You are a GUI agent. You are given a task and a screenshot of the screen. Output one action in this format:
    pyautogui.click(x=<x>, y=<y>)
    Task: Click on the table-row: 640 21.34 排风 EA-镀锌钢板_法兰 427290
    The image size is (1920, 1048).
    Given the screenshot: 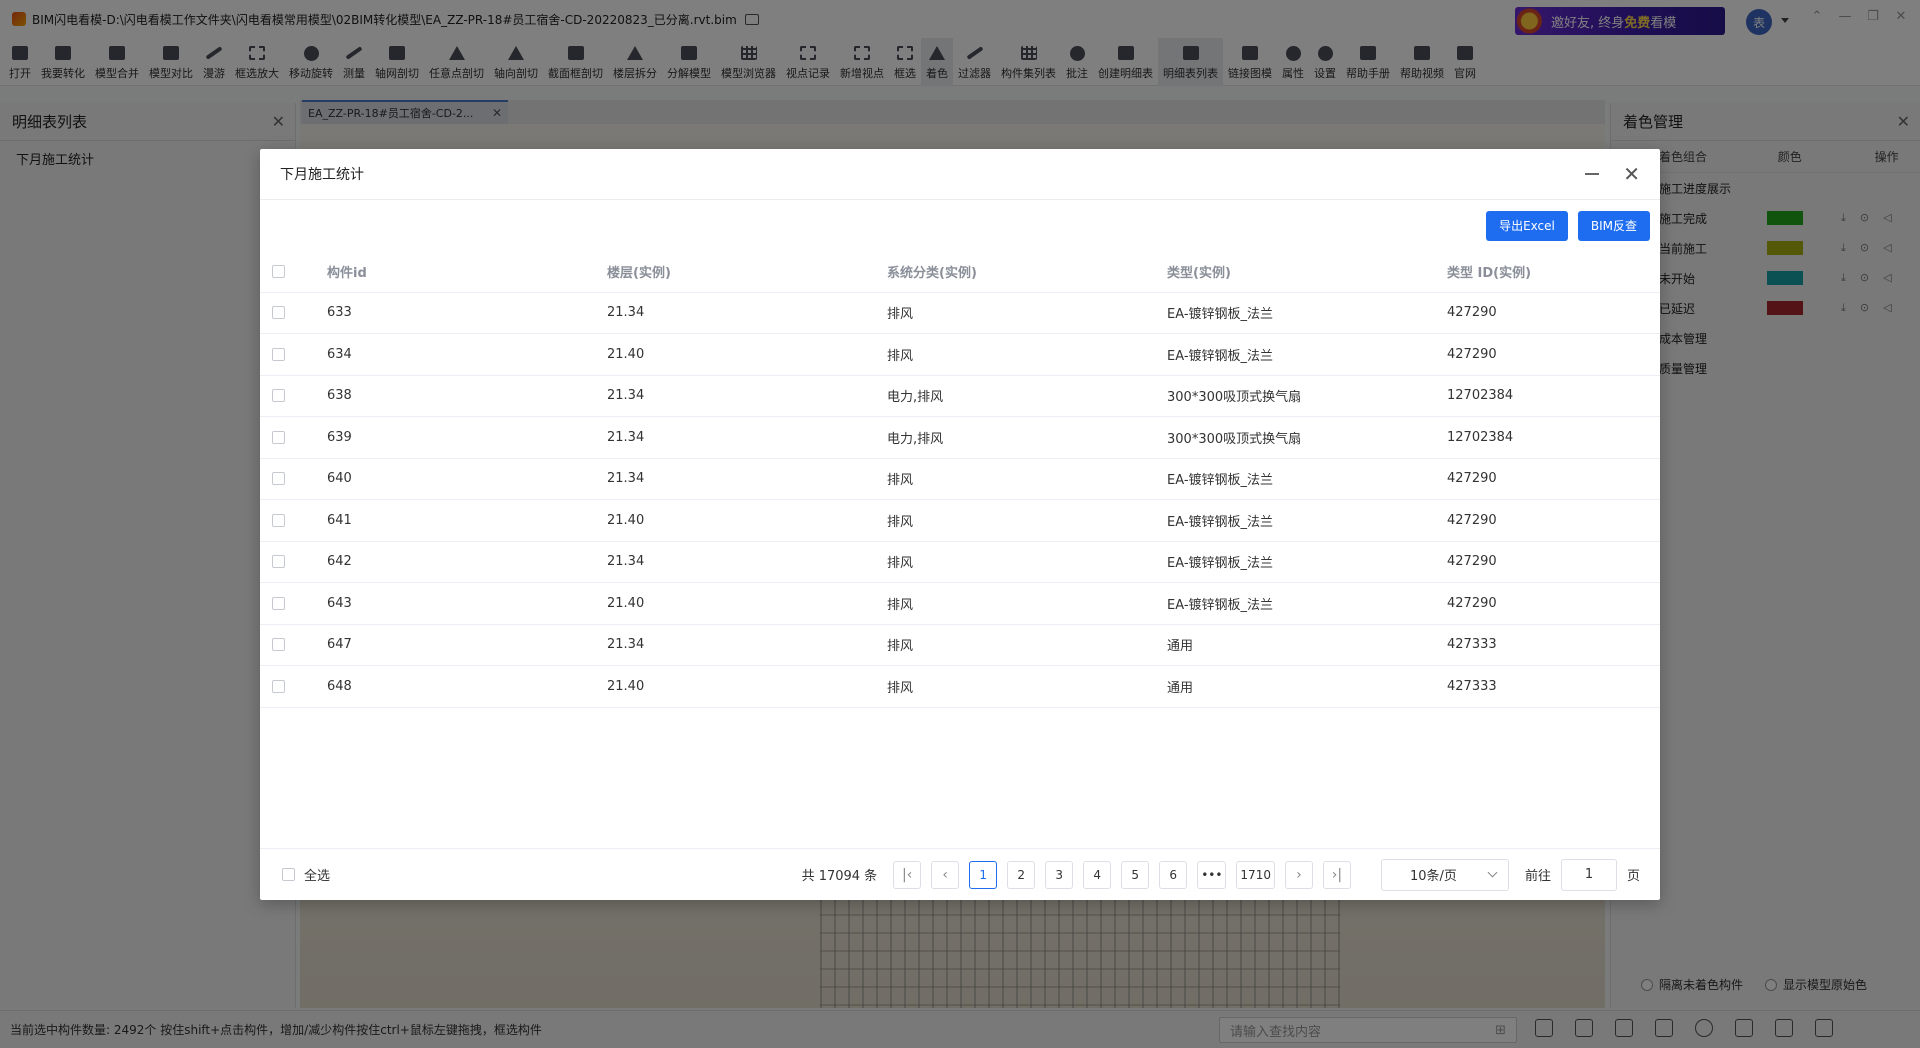 What is the action you would take?
    pyautogui.click(x=960, y=479)
    